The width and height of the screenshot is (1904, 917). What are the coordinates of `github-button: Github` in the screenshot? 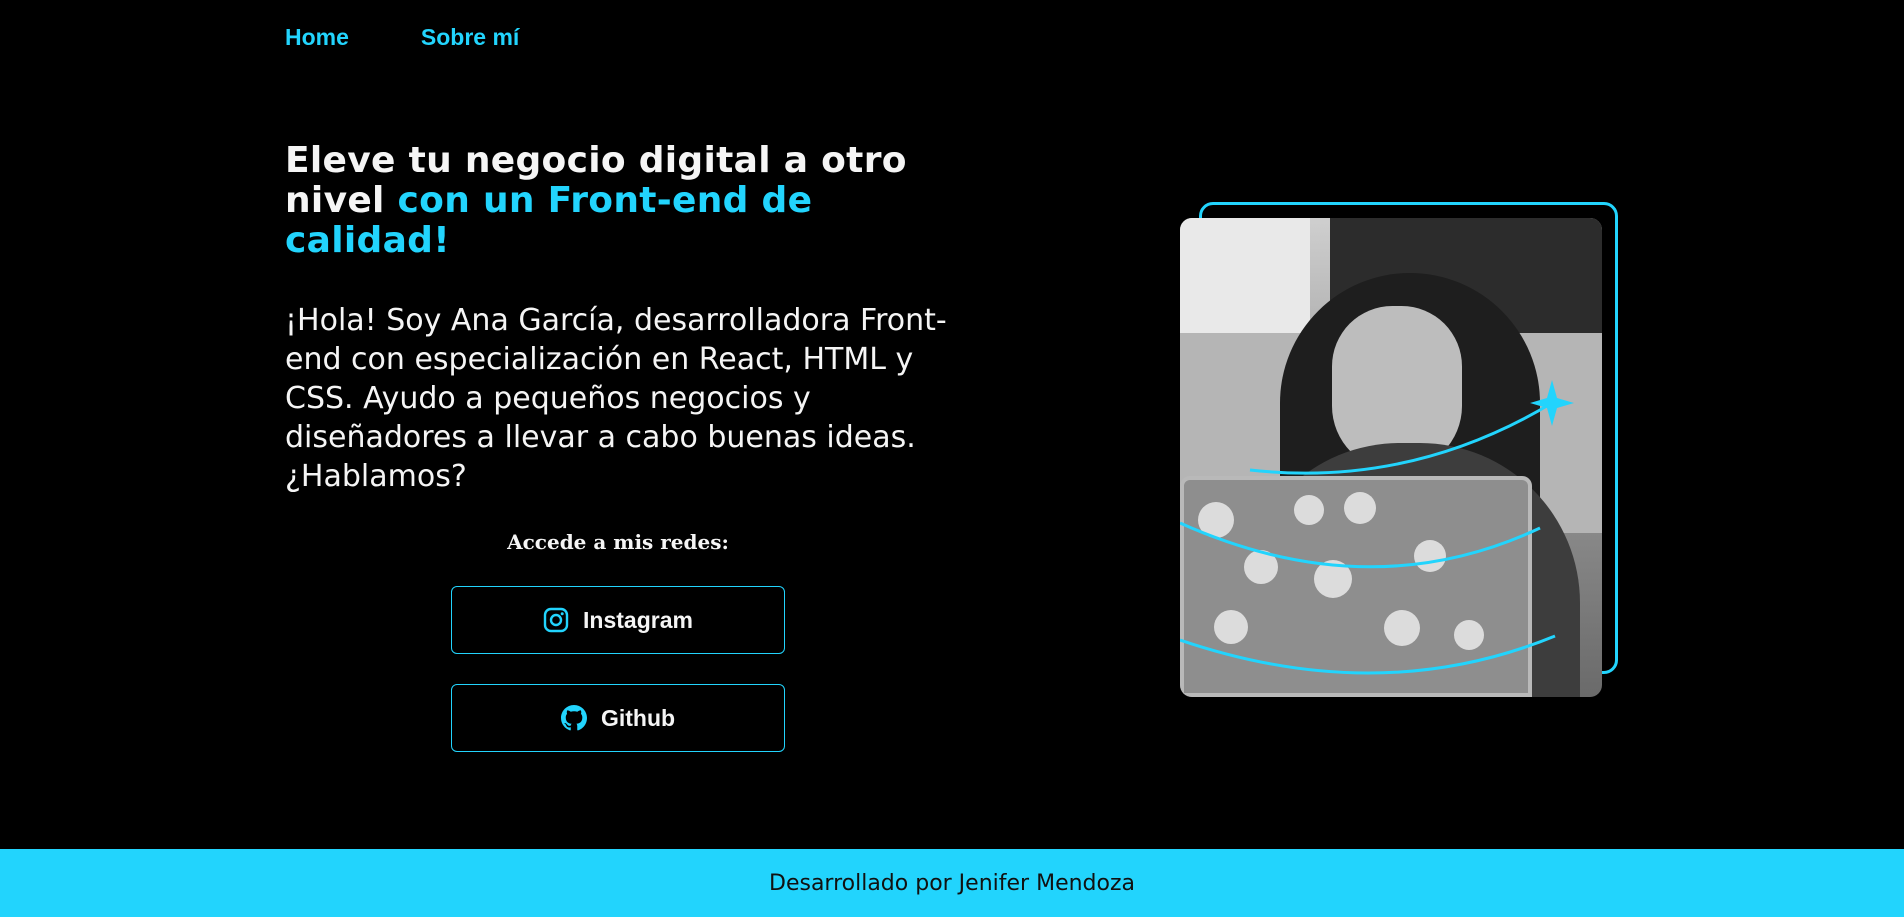 It's located at (618, 718).